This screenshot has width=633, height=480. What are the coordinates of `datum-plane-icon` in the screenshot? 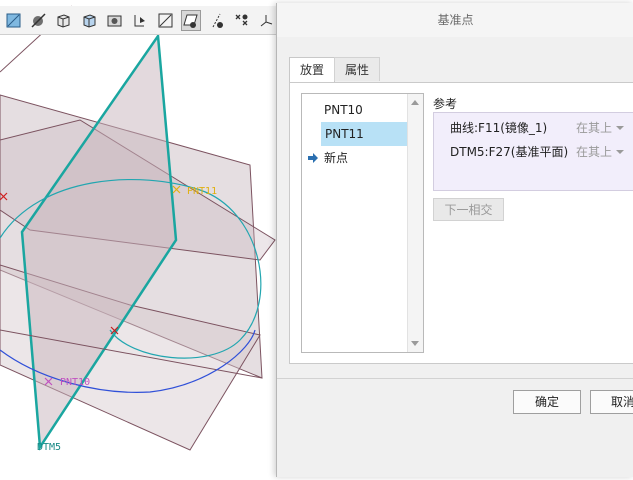 It's located at (13, 20).